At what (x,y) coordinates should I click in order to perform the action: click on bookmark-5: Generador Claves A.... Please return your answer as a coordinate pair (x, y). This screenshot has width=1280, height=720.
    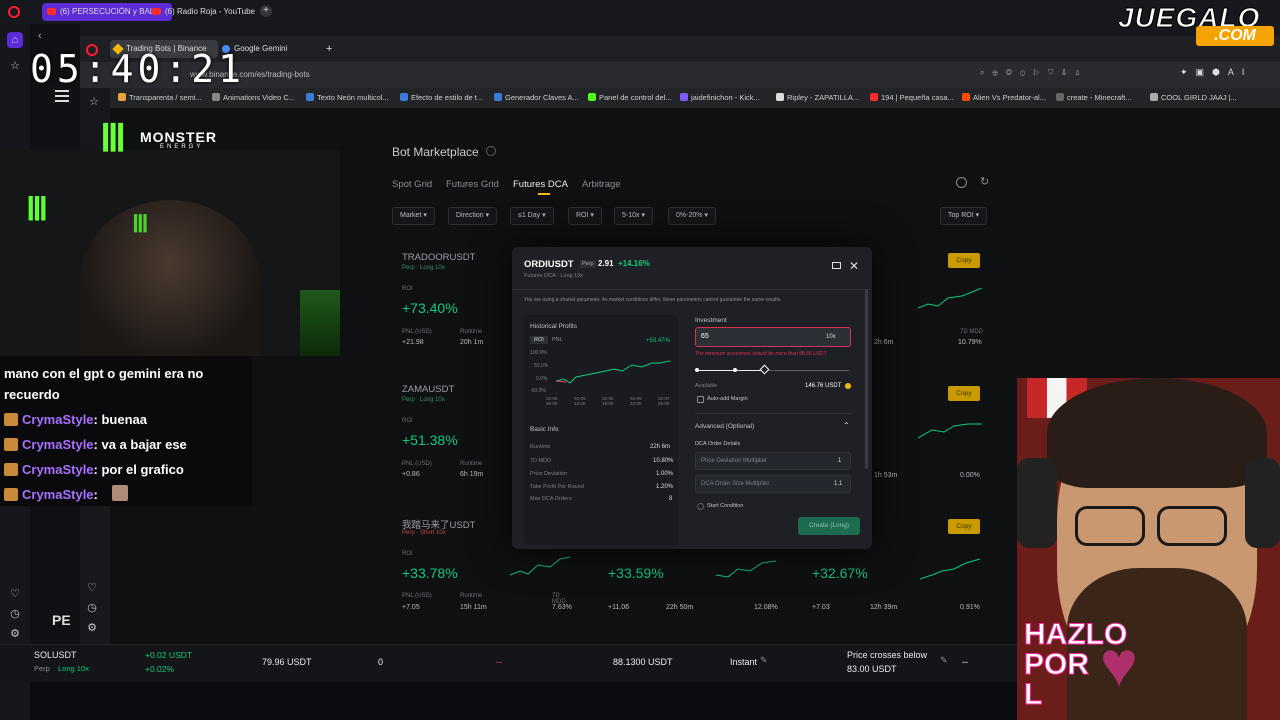
    Looking at the image, I should click on (536, 98).